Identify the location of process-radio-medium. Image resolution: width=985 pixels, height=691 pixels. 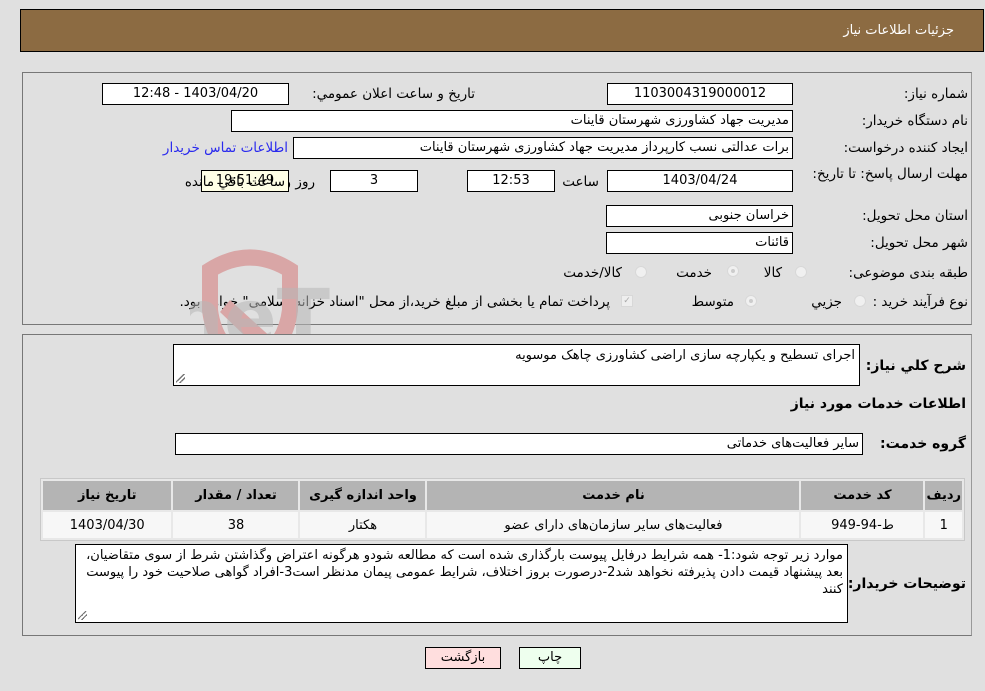
(751, 301).